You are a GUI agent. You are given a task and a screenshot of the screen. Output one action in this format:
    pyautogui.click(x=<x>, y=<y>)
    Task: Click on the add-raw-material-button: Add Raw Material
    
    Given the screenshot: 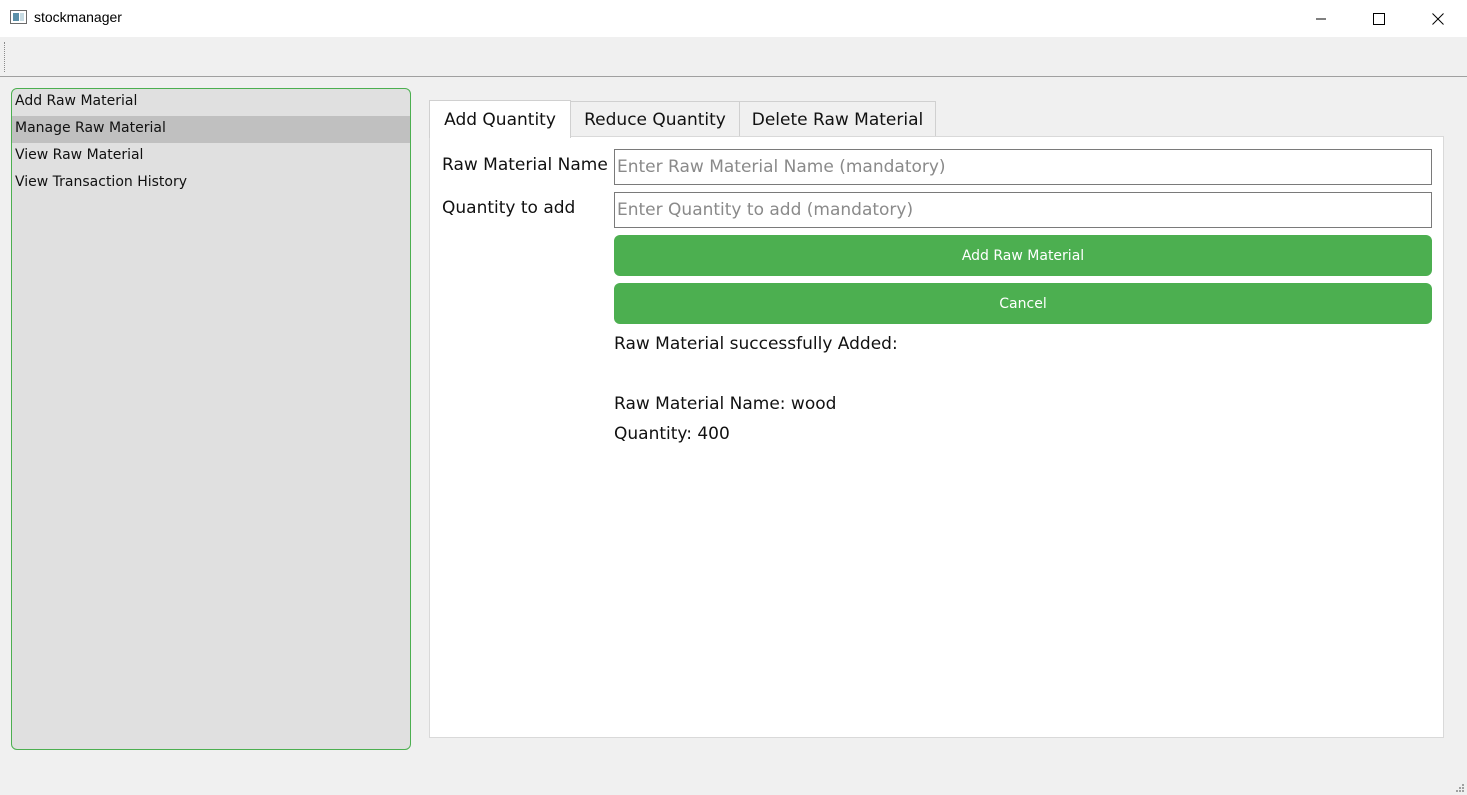 What is the action you would take?
    pyautogui.click(x=1023, y=255)
    